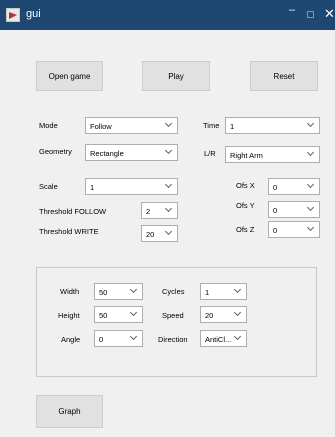  Describe the element at coordinates (107, 153) in the screenshot. I see `geometry-value: Rectangle` at that location.